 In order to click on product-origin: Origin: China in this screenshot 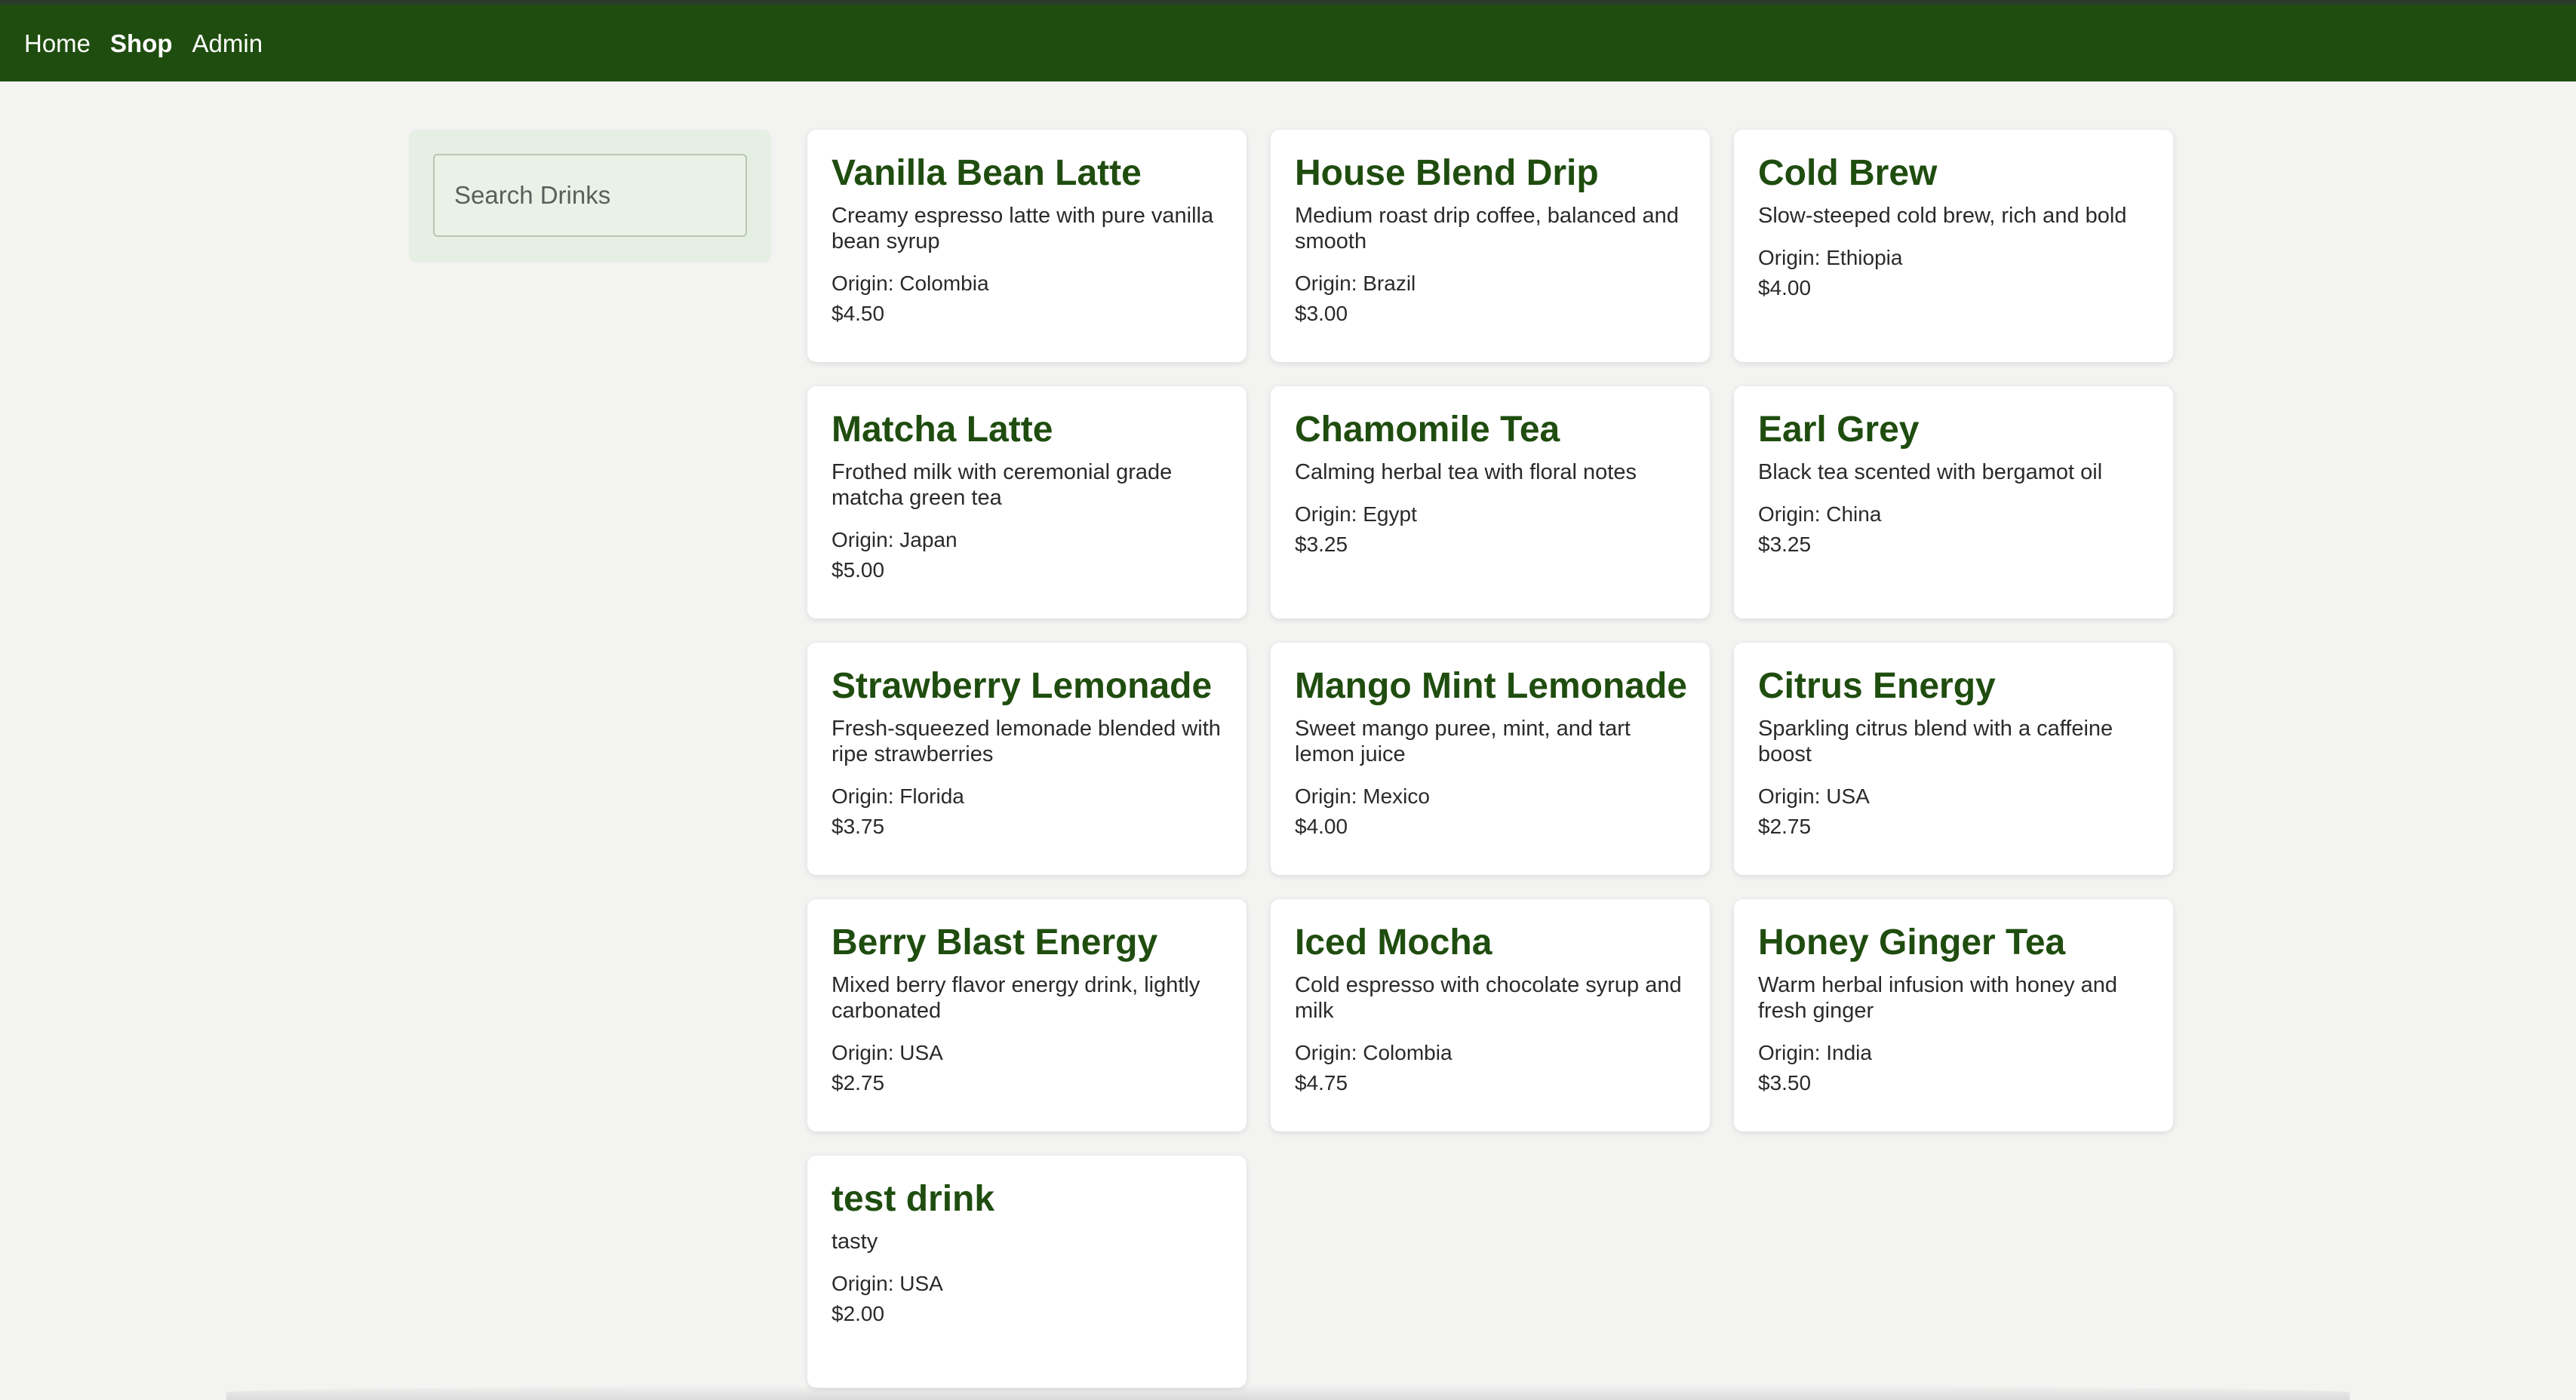, I will do `click(1820, 514)`.